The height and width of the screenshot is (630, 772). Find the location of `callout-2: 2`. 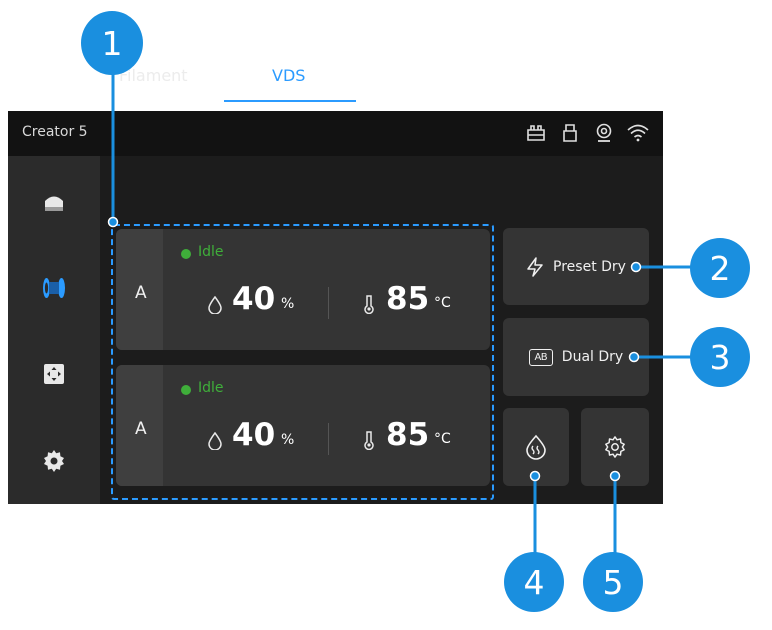

callout-2: 2 is located at coordinates (720, 268).